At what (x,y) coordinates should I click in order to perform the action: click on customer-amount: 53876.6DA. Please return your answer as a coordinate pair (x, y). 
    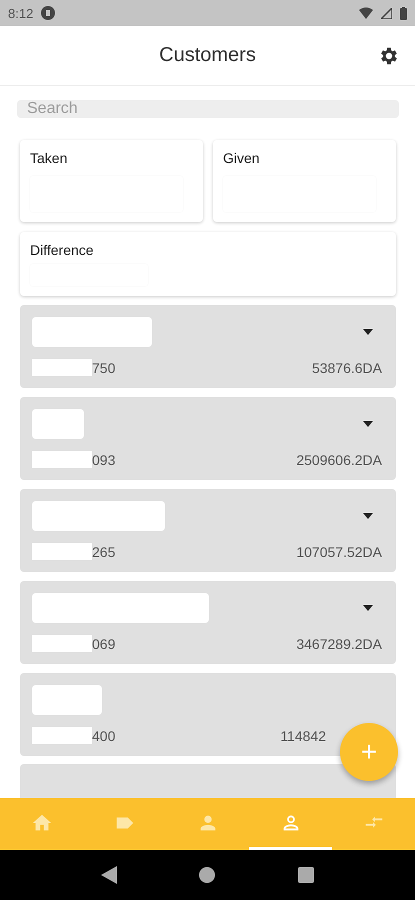
    Looking at the image, I should click on (347, 368).